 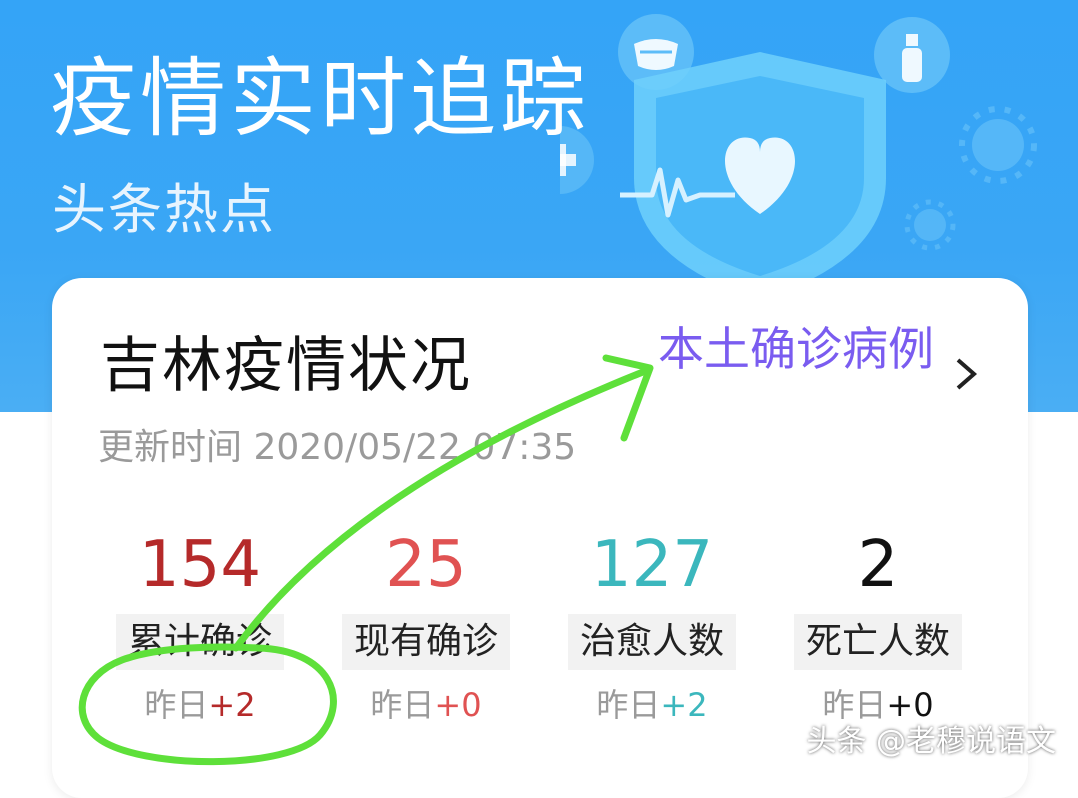 I want to click on stat-recovered: 127 治愈人数 昨日+2, so click(x=652, y=627).